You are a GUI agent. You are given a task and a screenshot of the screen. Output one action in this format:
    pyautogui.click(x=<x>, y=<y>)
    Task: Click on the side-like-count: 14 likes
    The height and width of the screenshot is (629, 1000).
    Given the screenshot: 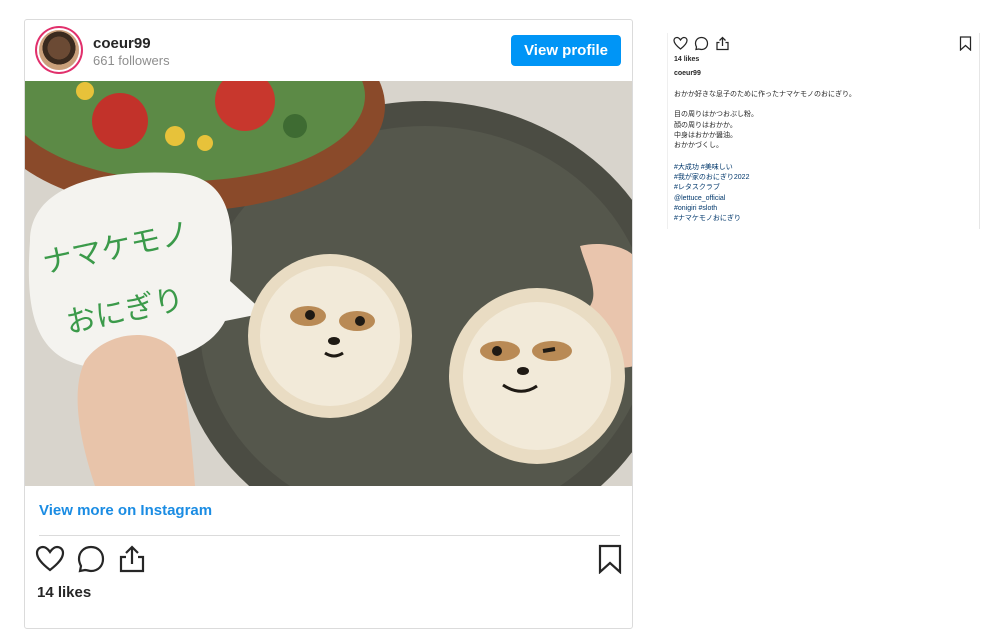 What is the action you would take?
    pyautogui.click(x=686, y=59)
    